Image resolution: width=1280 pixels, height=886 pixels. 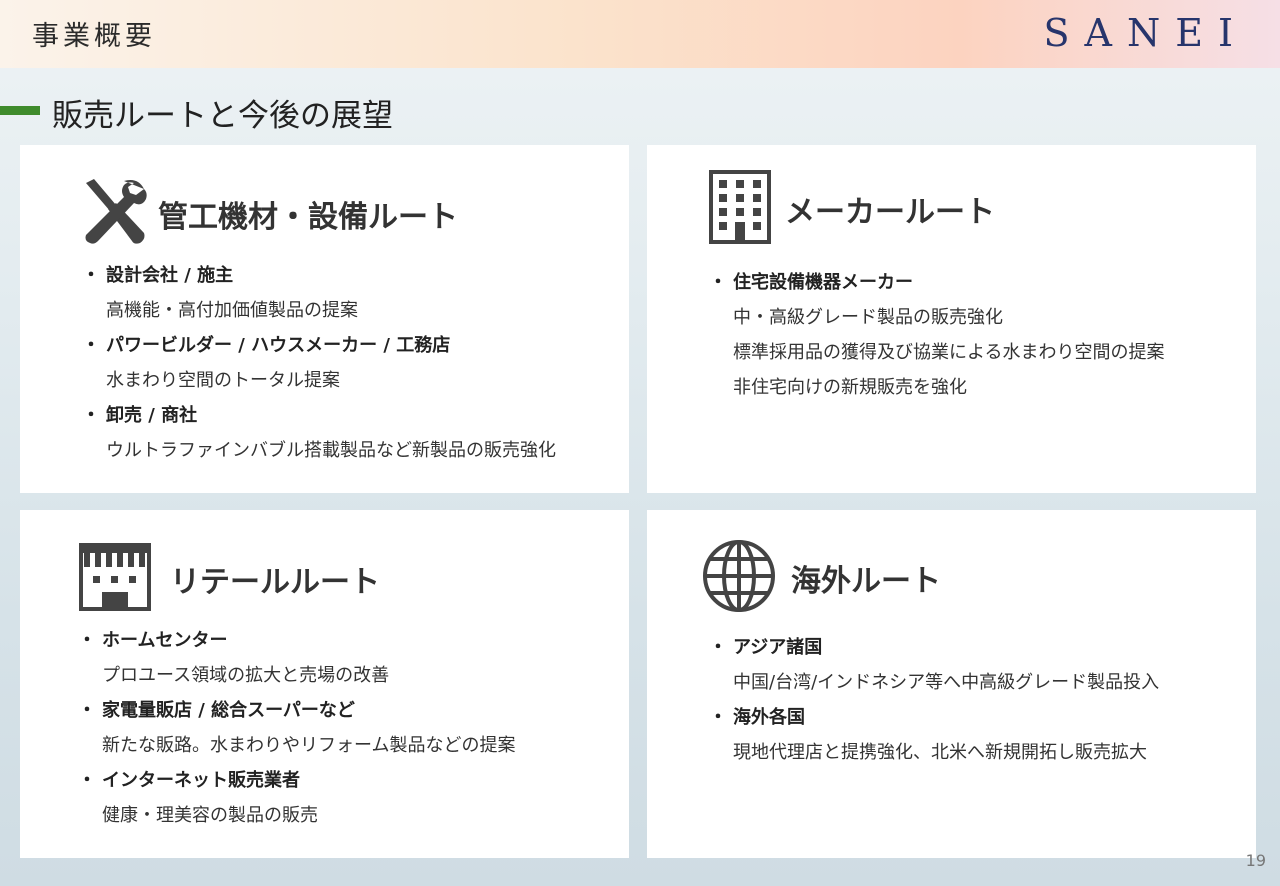 What do you see at coordinates (232, 310) in the screenshot?
I see `list-item-text: 高機能・高付加価値製品の提案` at bounding box center [232, 310].